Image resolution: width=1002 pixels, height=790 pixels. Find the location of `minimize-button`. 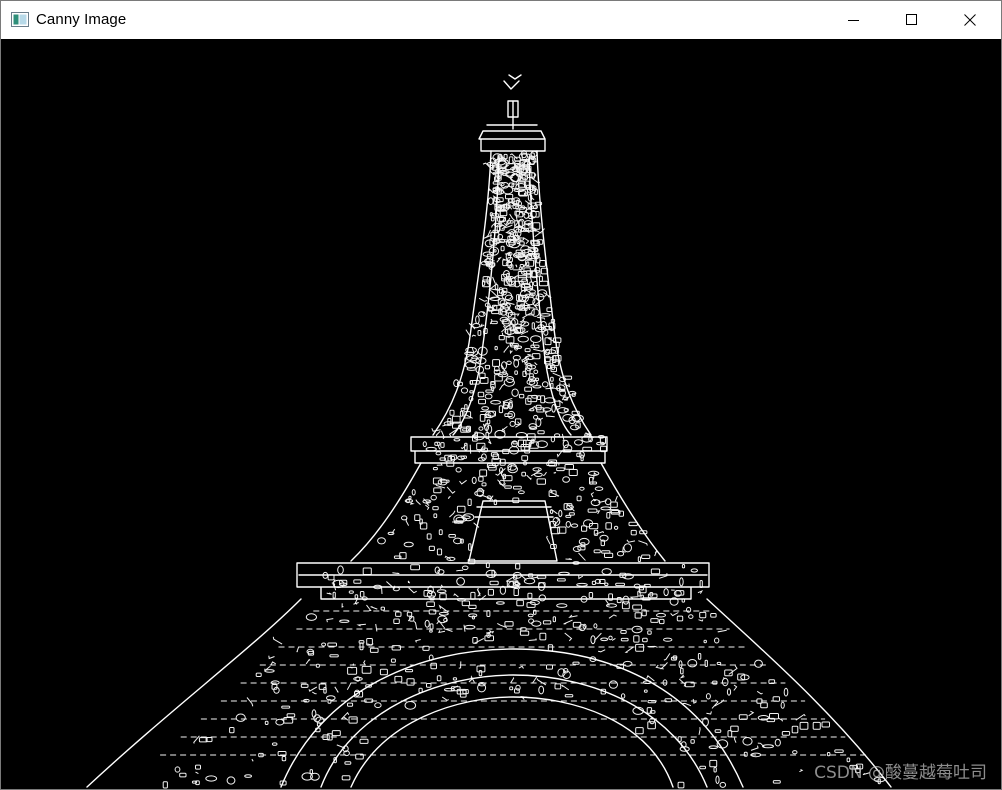

minimize-button is located at coordinates (854, 20).